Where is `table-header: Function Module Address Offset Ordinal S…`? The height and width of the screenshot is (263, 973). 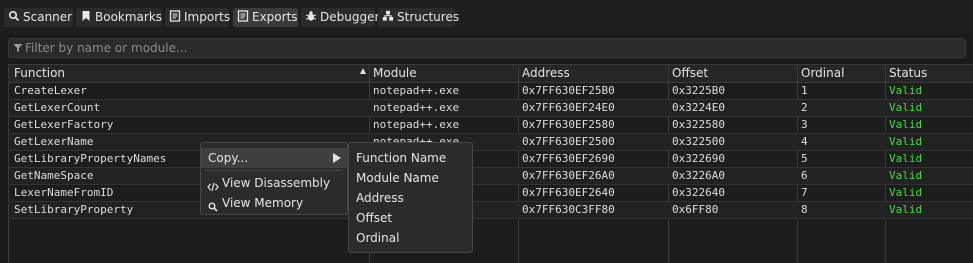
table-header: Function Module Address Offset Ordinal S… is located at coordinates (491, 74).